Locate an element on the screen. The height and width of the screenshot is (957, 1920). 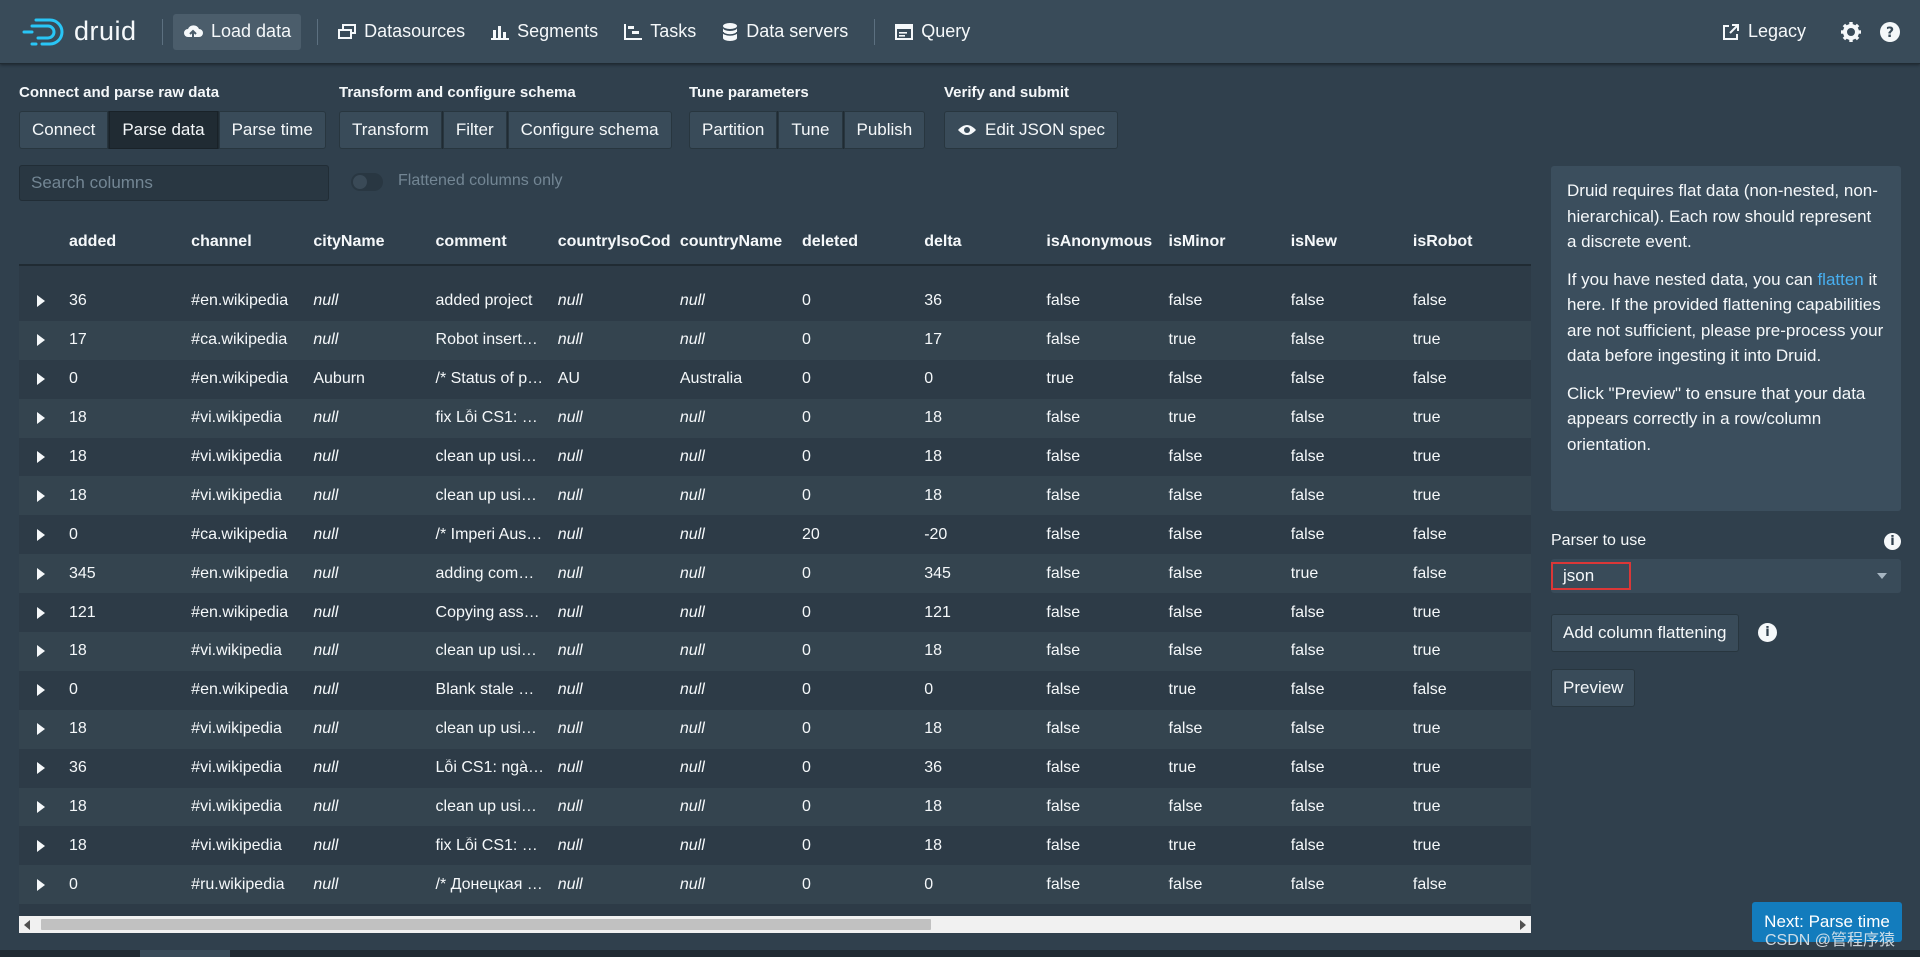
column-header: delta is located at coordinates (981, 242).